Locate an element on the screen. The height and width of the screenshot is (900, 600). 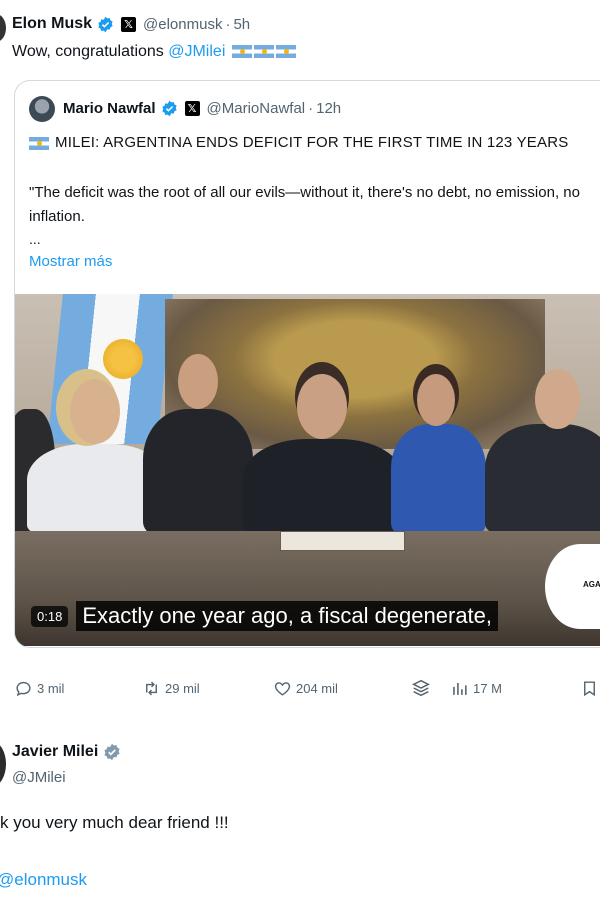
reply-author-name: Javier Milei is located at coordinates (55, 752).